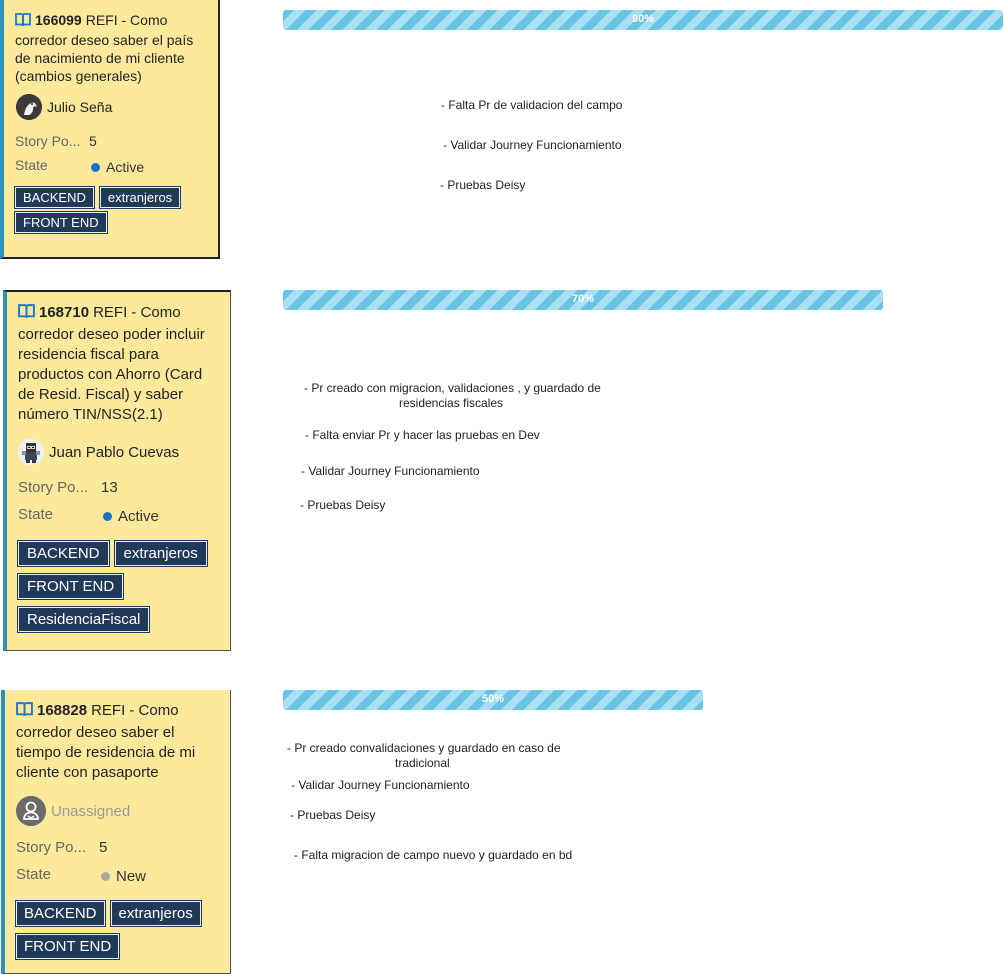 The height and width of the screenshot is (975, 1004). I want to click on state-field: State New, so click(118, 881).